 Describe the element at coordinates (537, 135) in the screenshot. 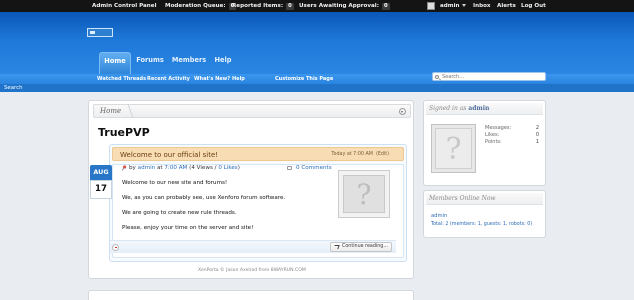

I see `stat-likes-value: 0` at that location.